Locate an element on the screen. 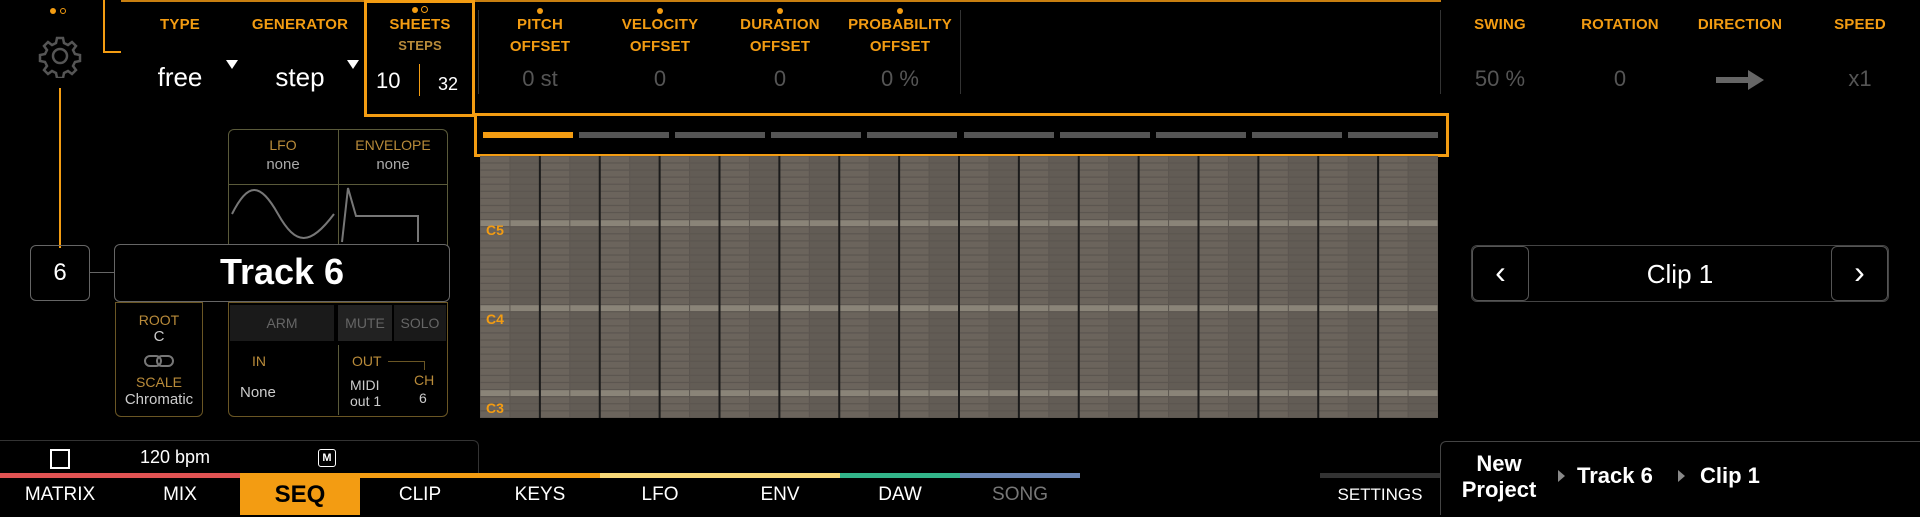  duration-label: DURATION OFFSET is located at coordinates (780, 35).